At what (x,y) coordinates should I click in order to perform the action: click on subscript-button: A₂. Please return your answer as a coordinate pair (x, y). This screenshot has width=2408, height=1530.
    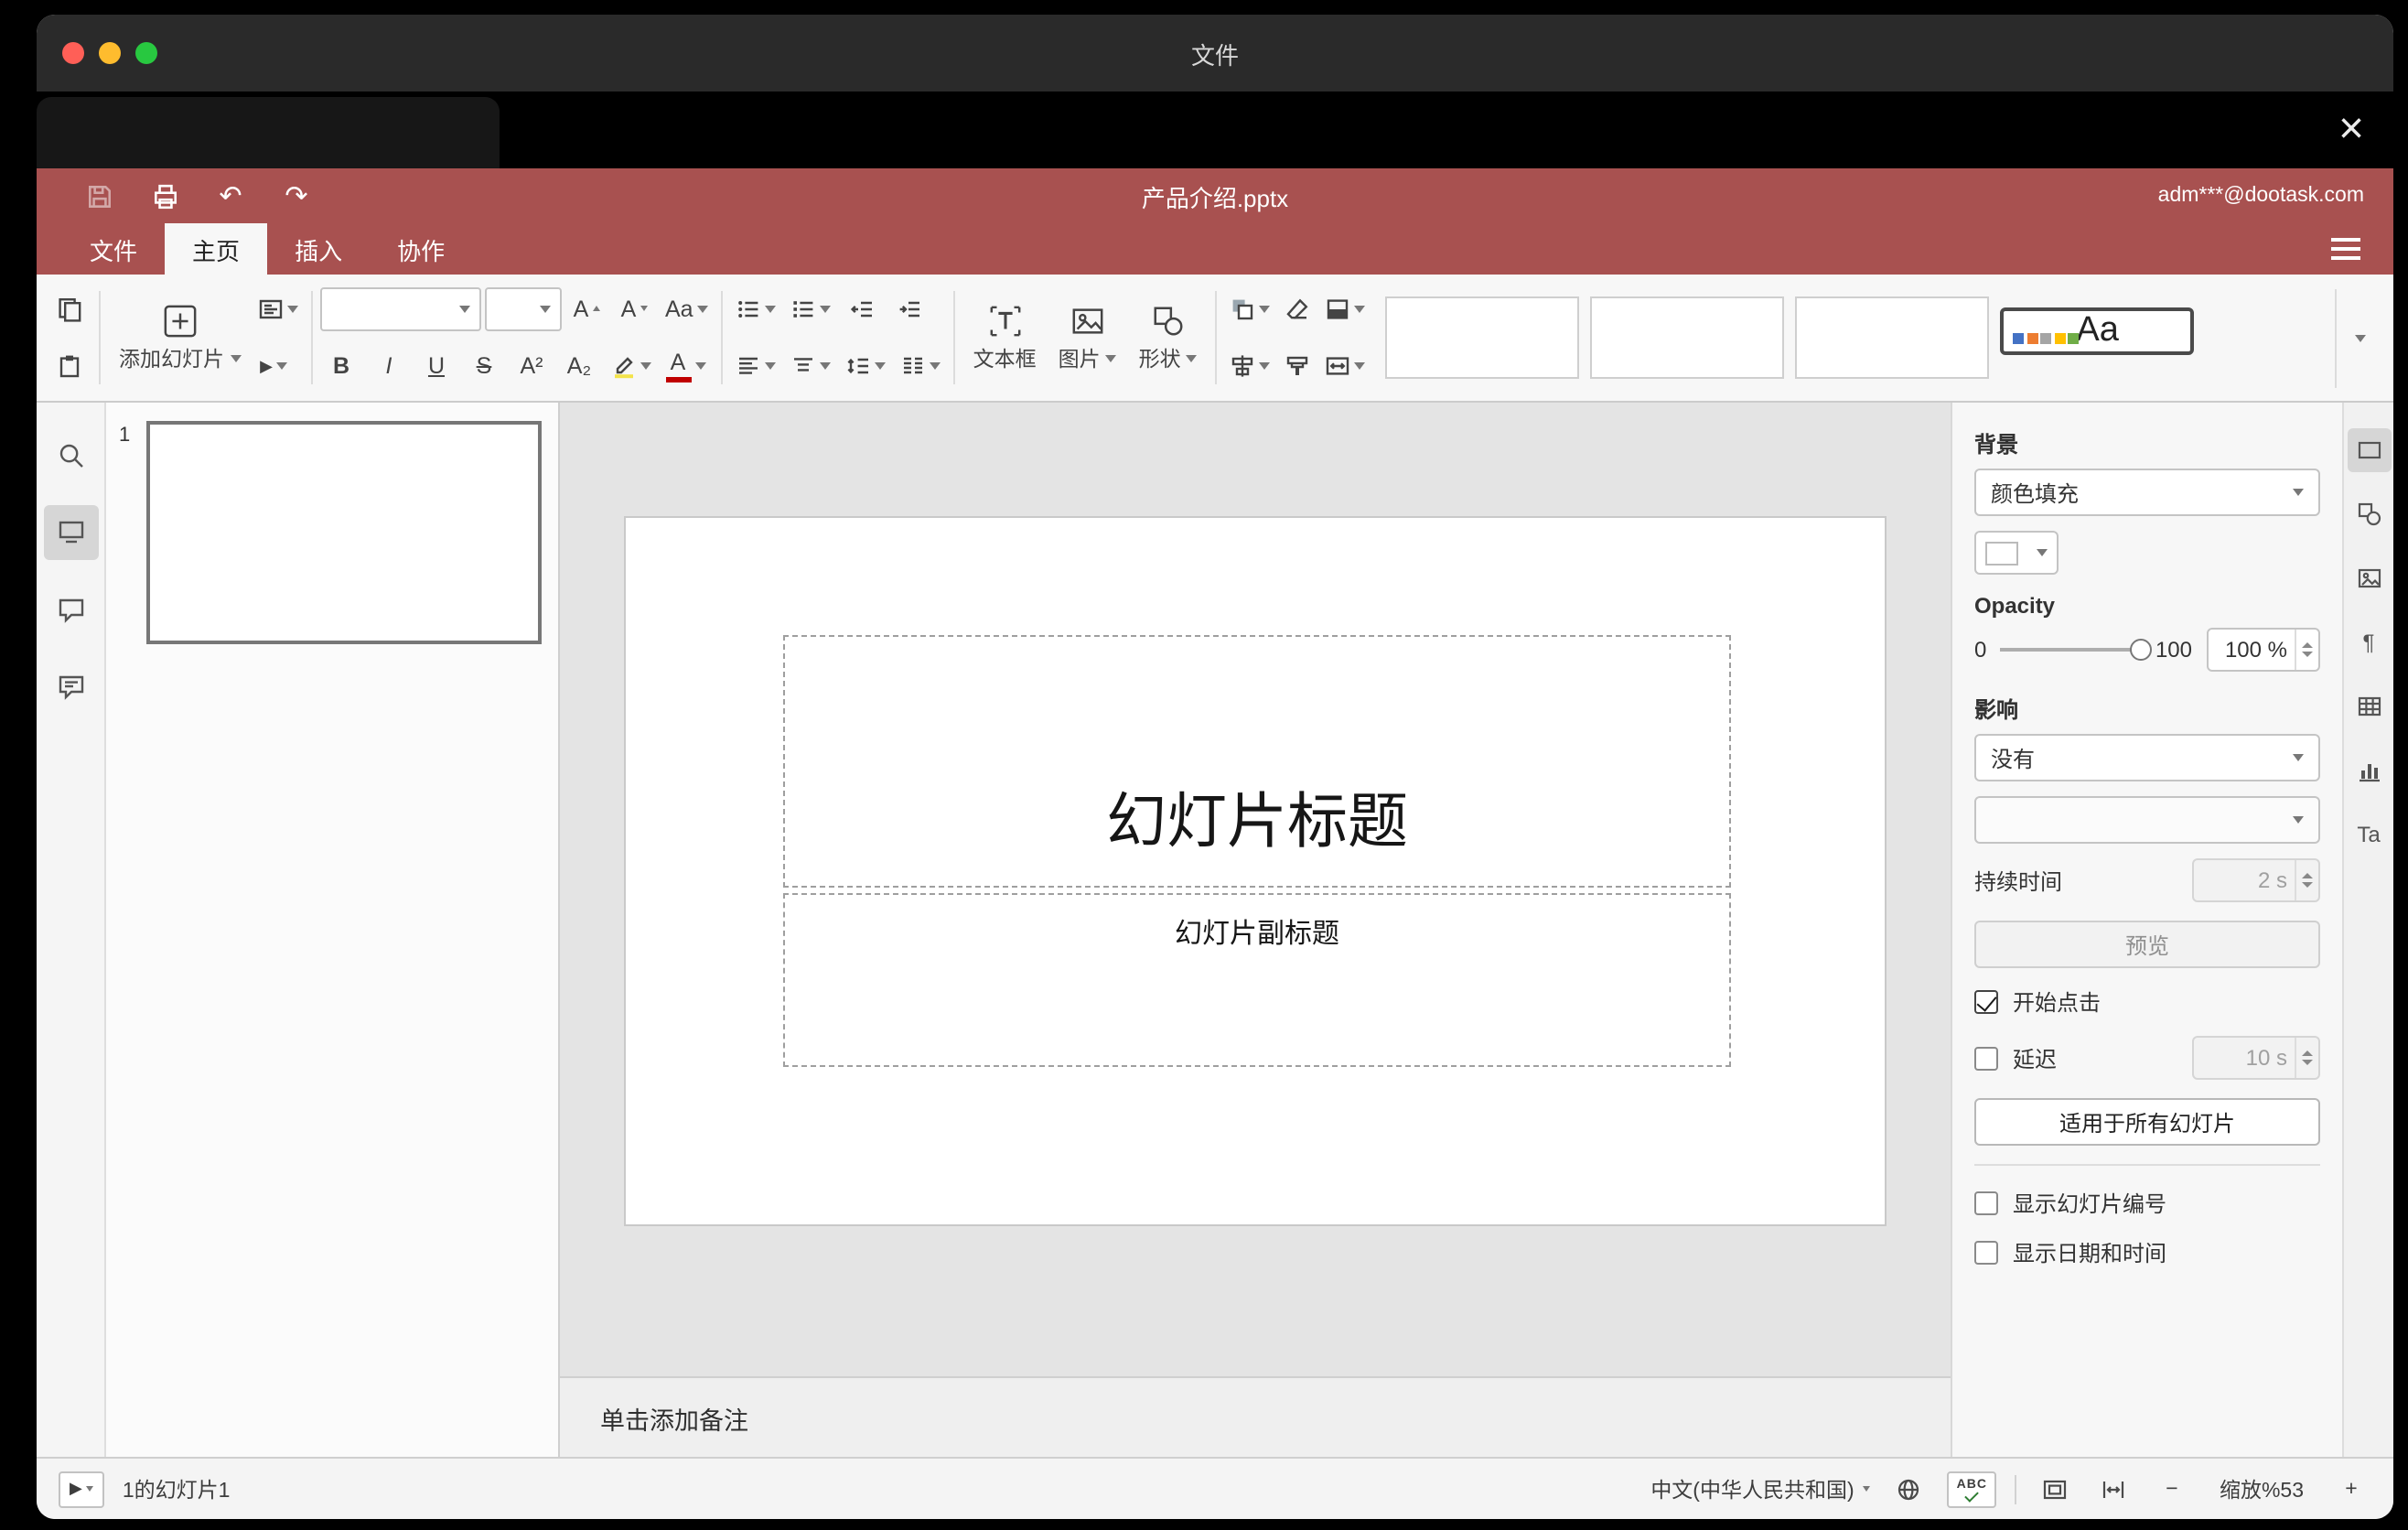
    Looking at the image, I should click on (579, 367).